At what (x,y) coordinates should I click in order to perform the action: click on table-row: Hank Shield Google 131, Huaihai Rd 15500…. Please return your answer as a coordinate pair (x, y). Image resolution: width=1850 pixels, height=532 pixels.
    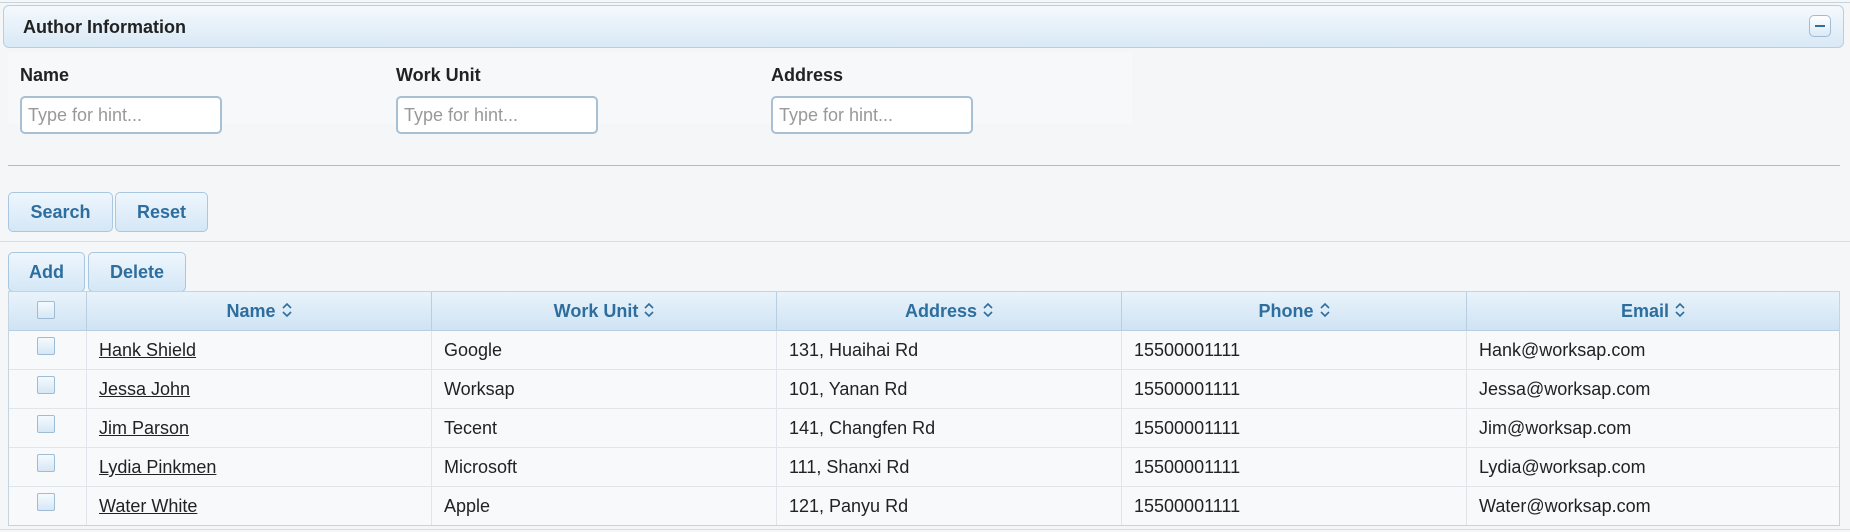
    Looking at the image, I should click on (924, 350).